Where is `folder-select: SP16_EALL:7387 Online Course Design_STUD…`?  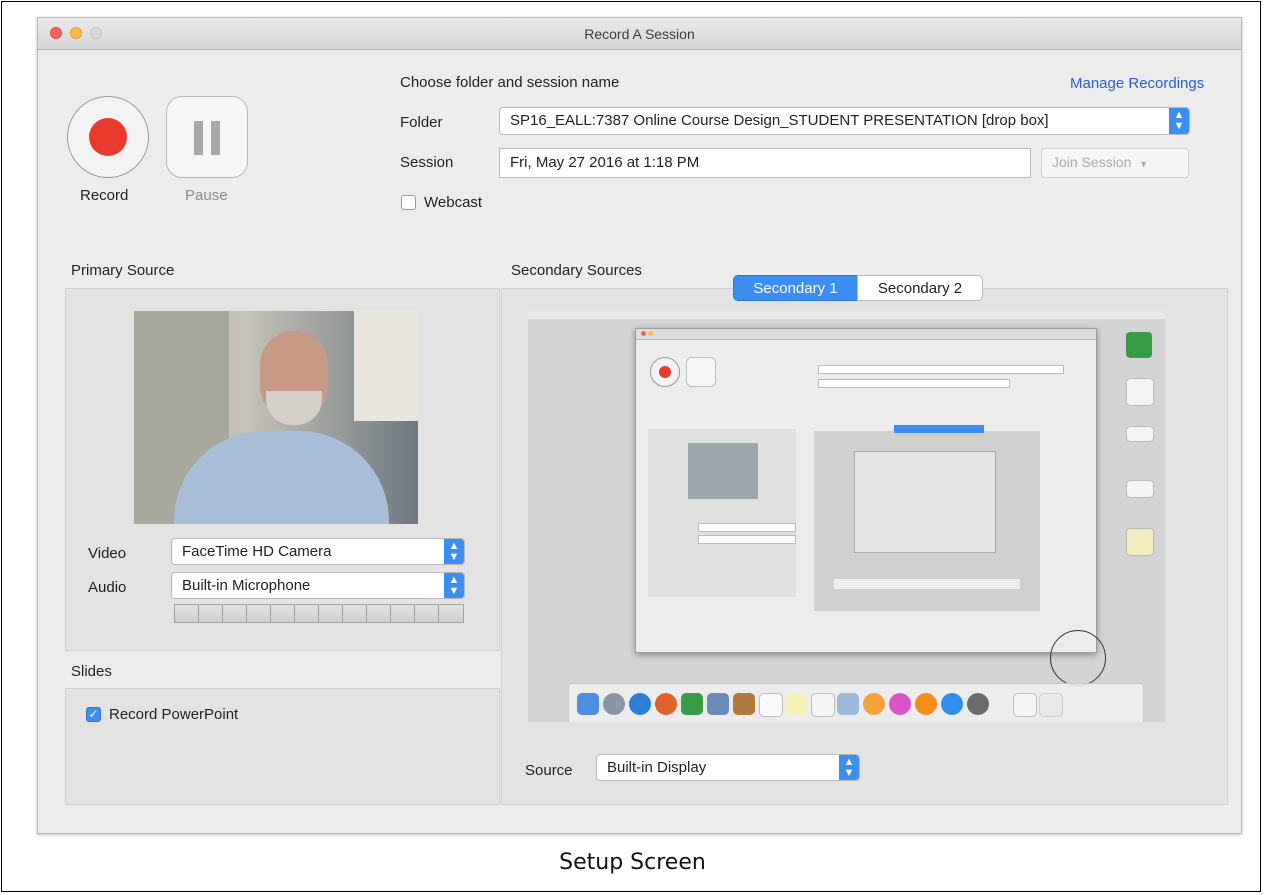 folder-select: SP16_EALL:7387 Online Course Design_STUD… is located at coordinates (844, 121).